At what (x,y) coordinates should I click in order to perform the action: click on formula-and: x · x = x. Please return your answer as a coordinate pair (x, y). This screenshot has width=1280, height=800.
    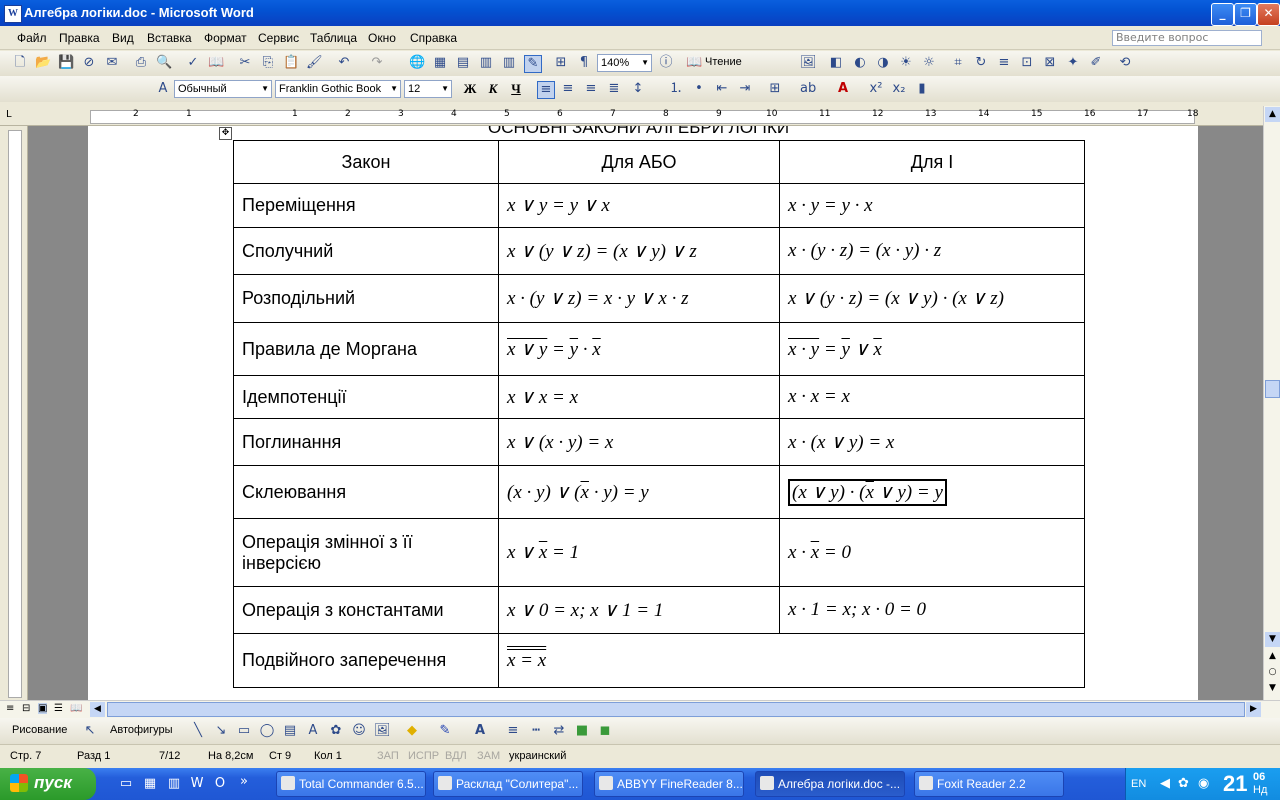
    Looking at the image, I should click on (932, 397).